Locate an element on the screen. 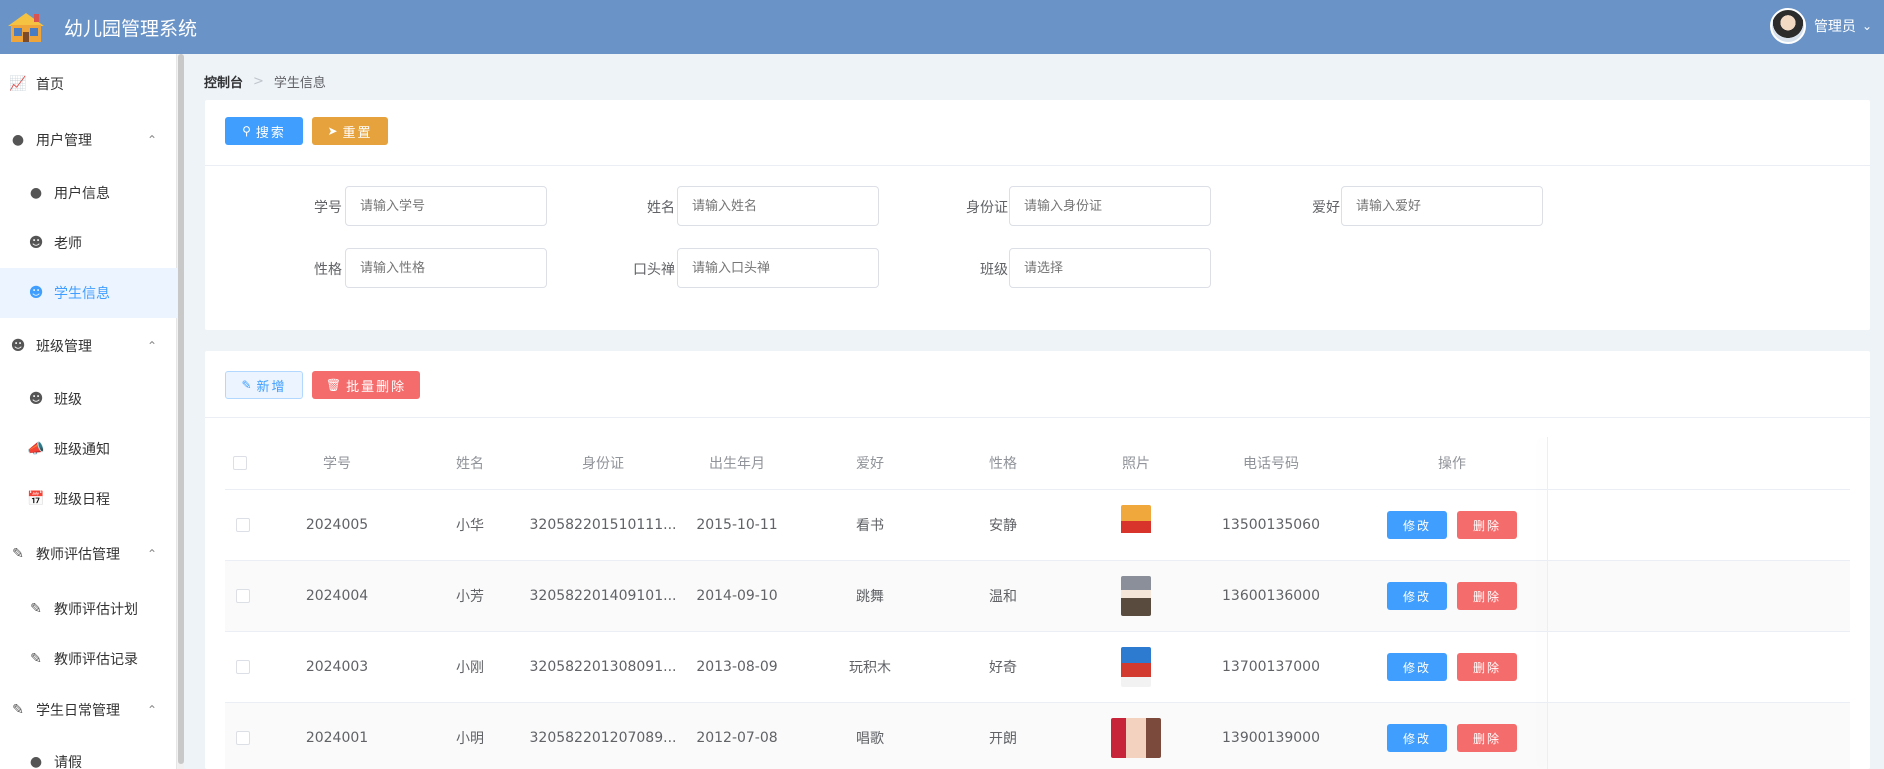  teacher-icon: ☻ is located at coordinates (36, 243).